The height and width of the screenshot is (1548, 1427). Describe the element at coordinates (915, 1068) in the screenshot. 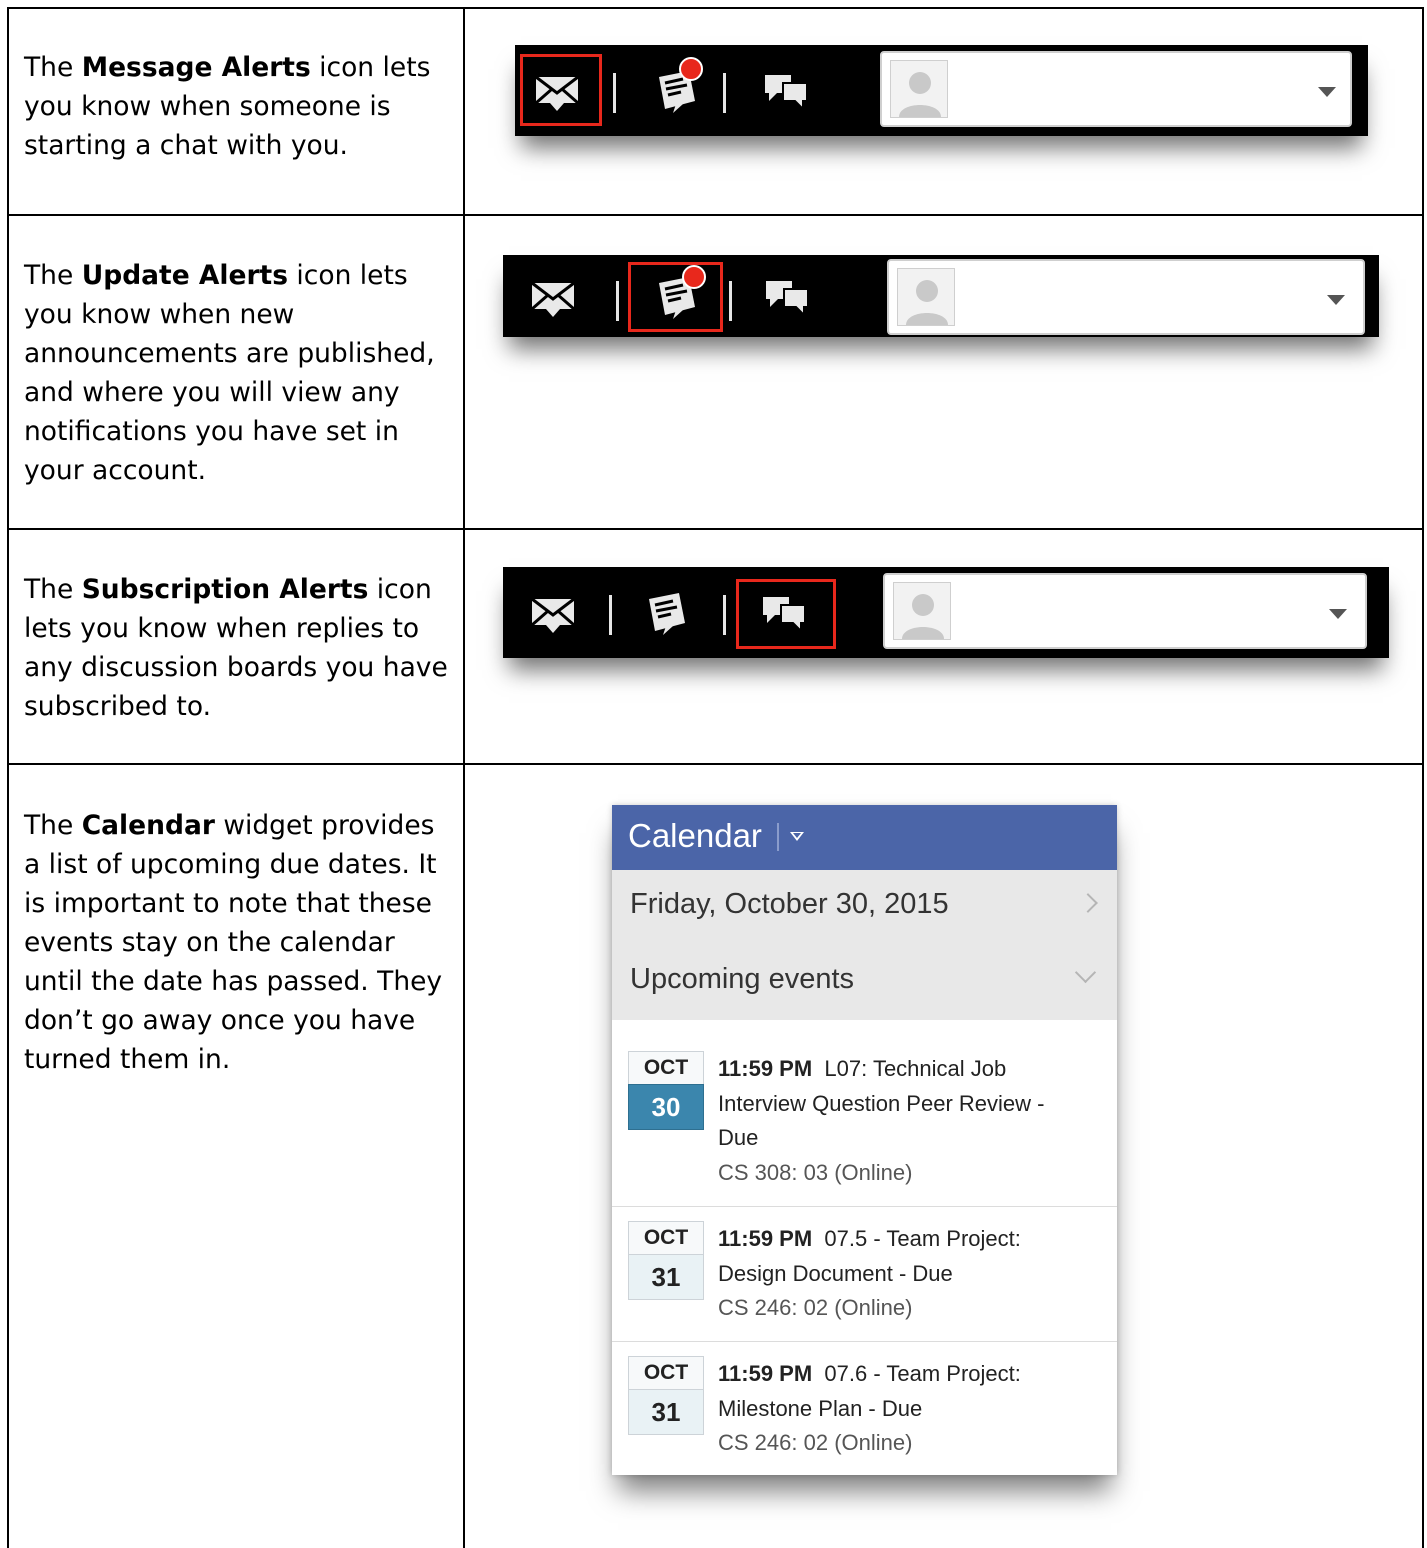

I see `event-title-line: L07: Technical Job` at that location.